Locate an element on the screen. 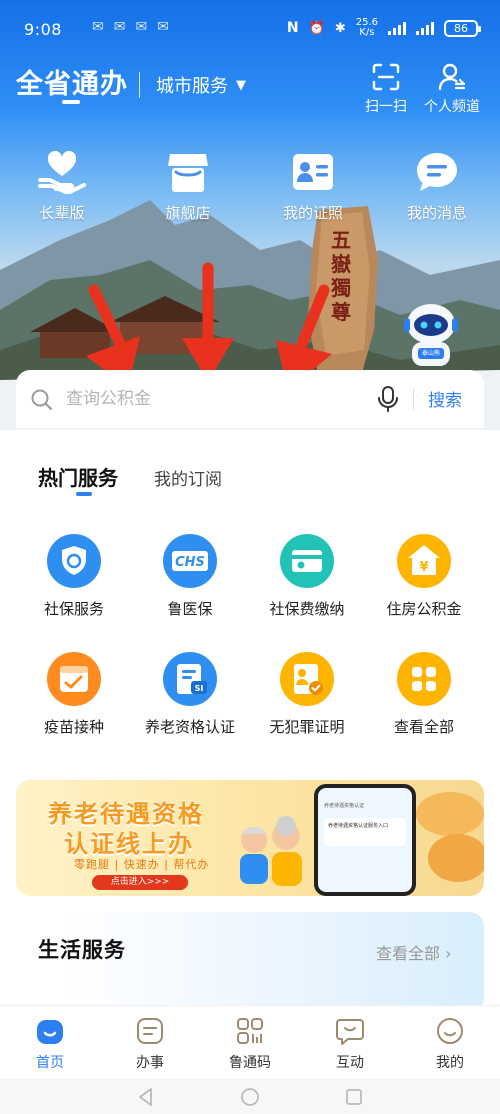 Image resolution: width=500 pixels, height=1114 pixels. quick-label-messages: 我的消息 is located at coordinates (436, 213).